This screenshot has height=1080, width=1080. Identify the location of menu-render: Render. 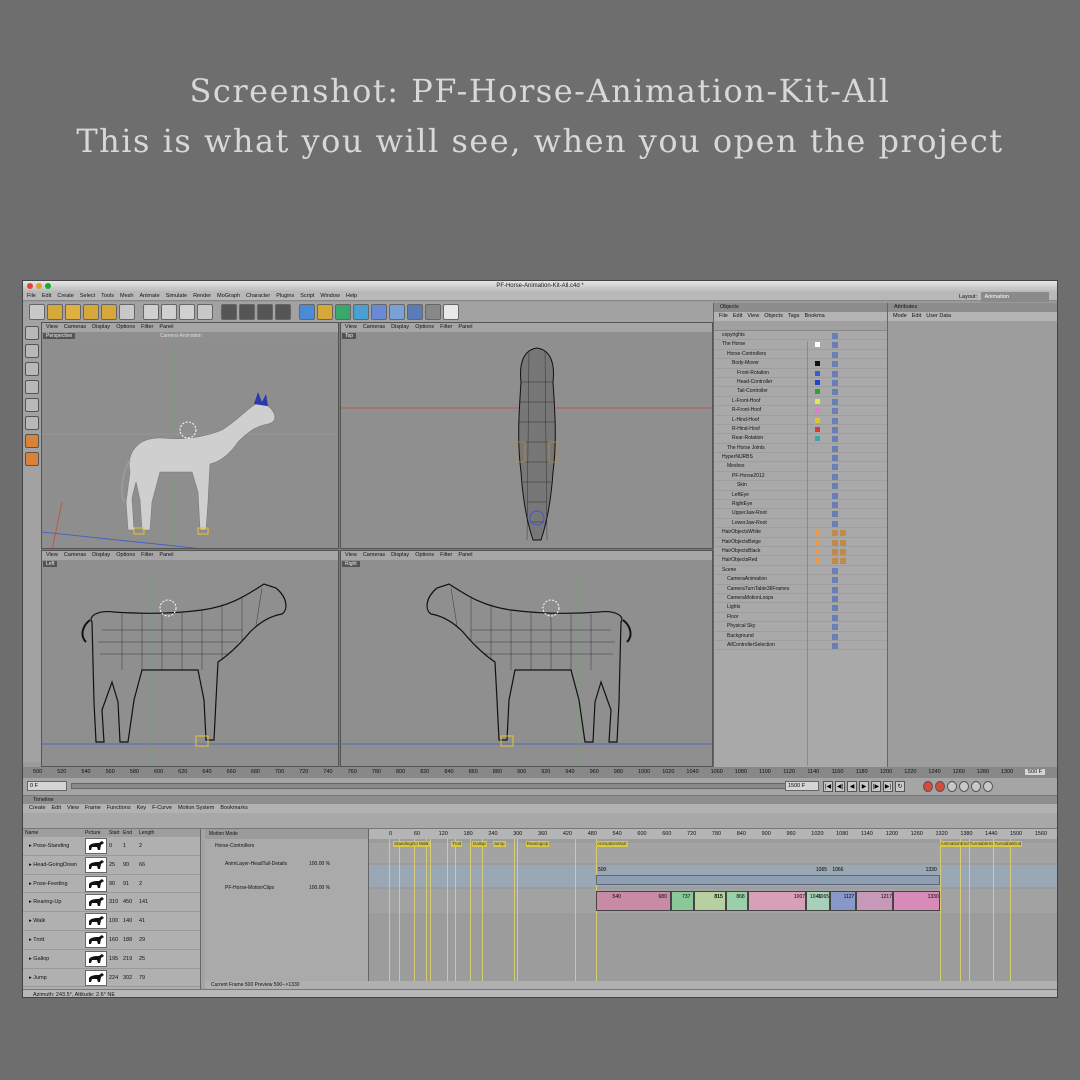
(202, 296).